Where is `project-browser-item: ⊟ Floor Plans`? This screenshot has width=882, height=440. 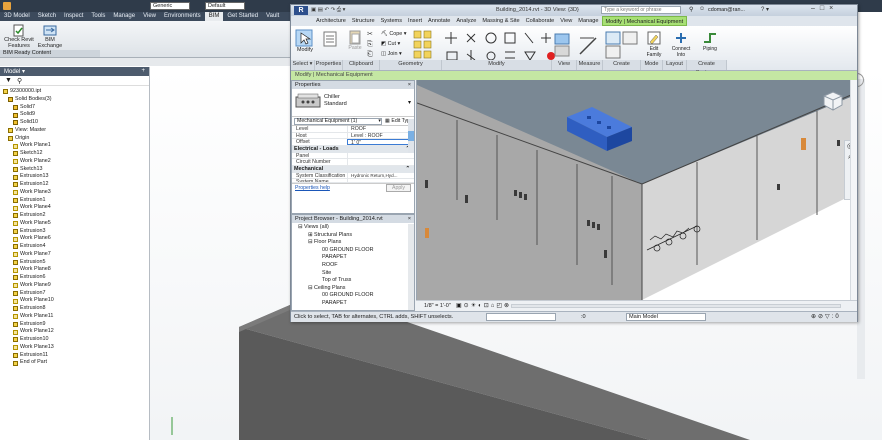
project-browser-item: ⊟ Floor Plans is located at coordinates (324, 242).